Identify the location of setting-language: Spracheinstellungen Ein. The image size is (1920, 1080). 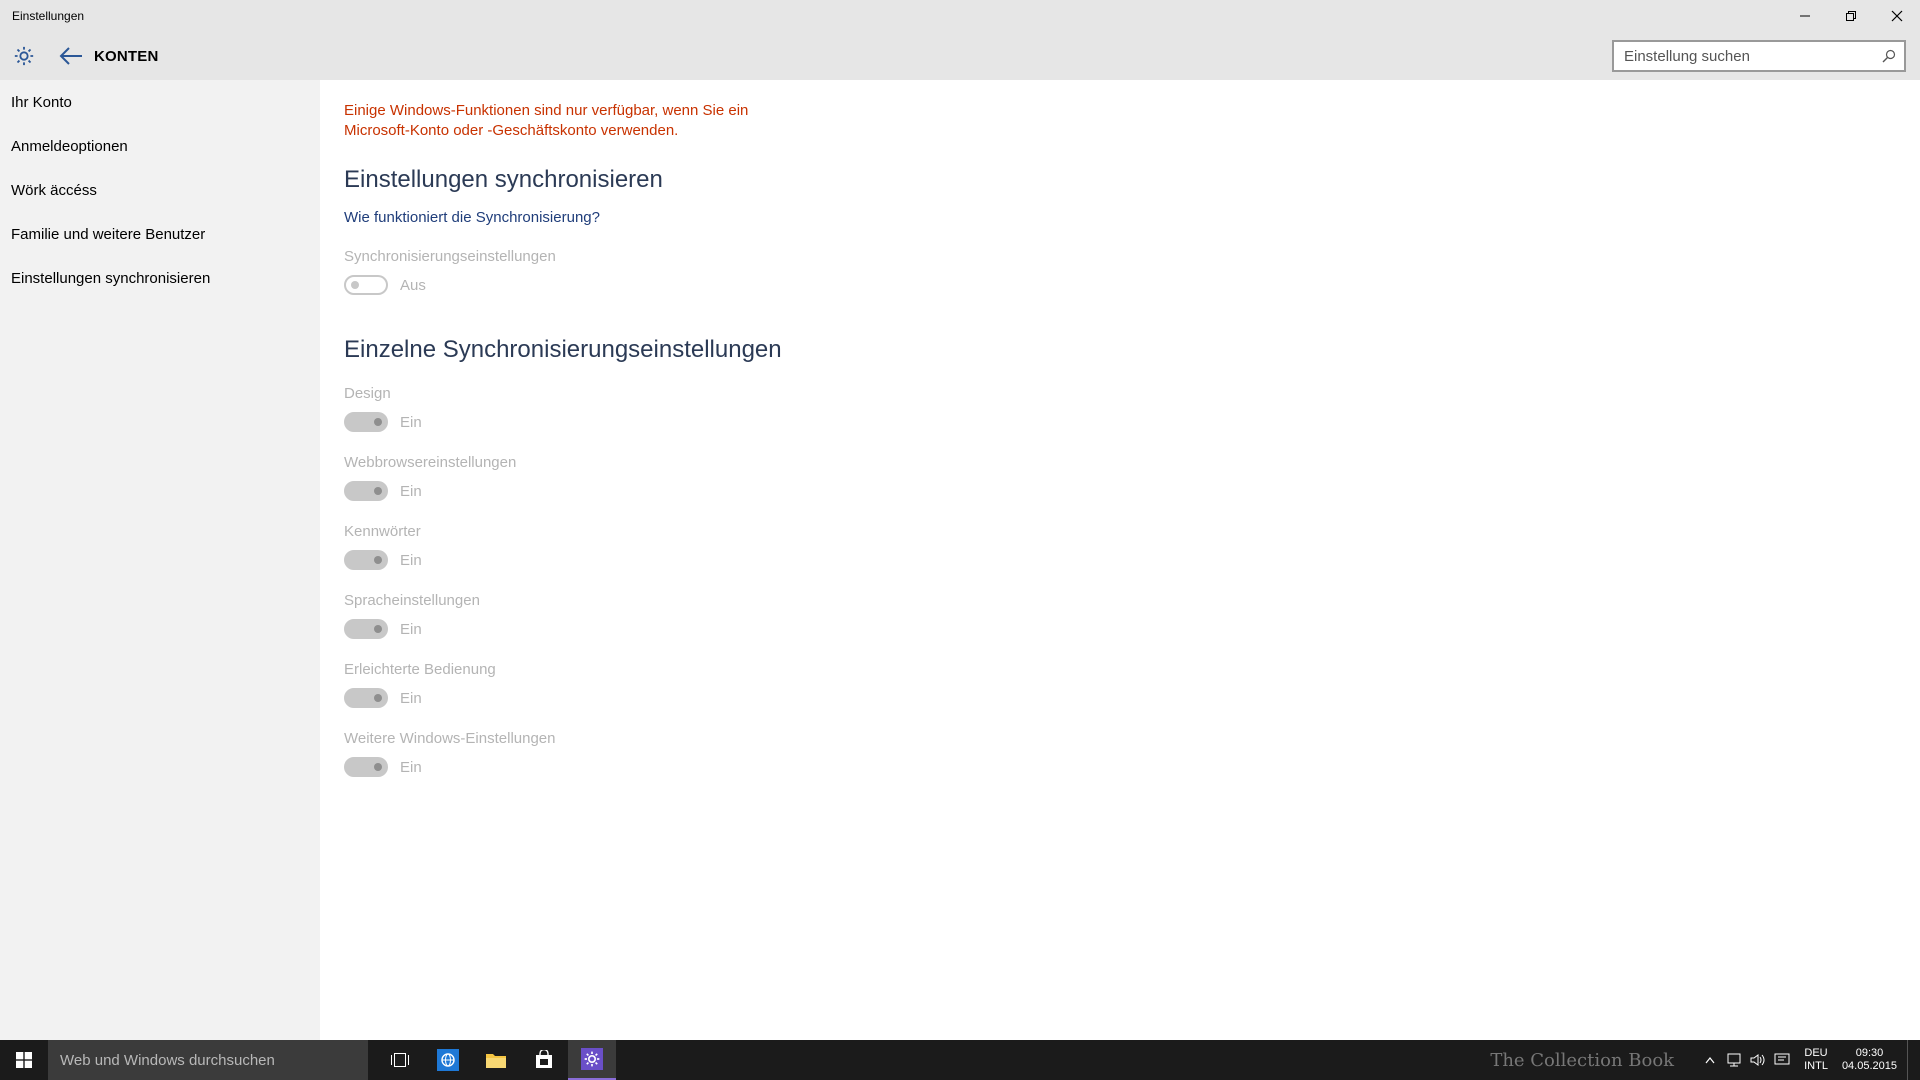
(1124, 615).